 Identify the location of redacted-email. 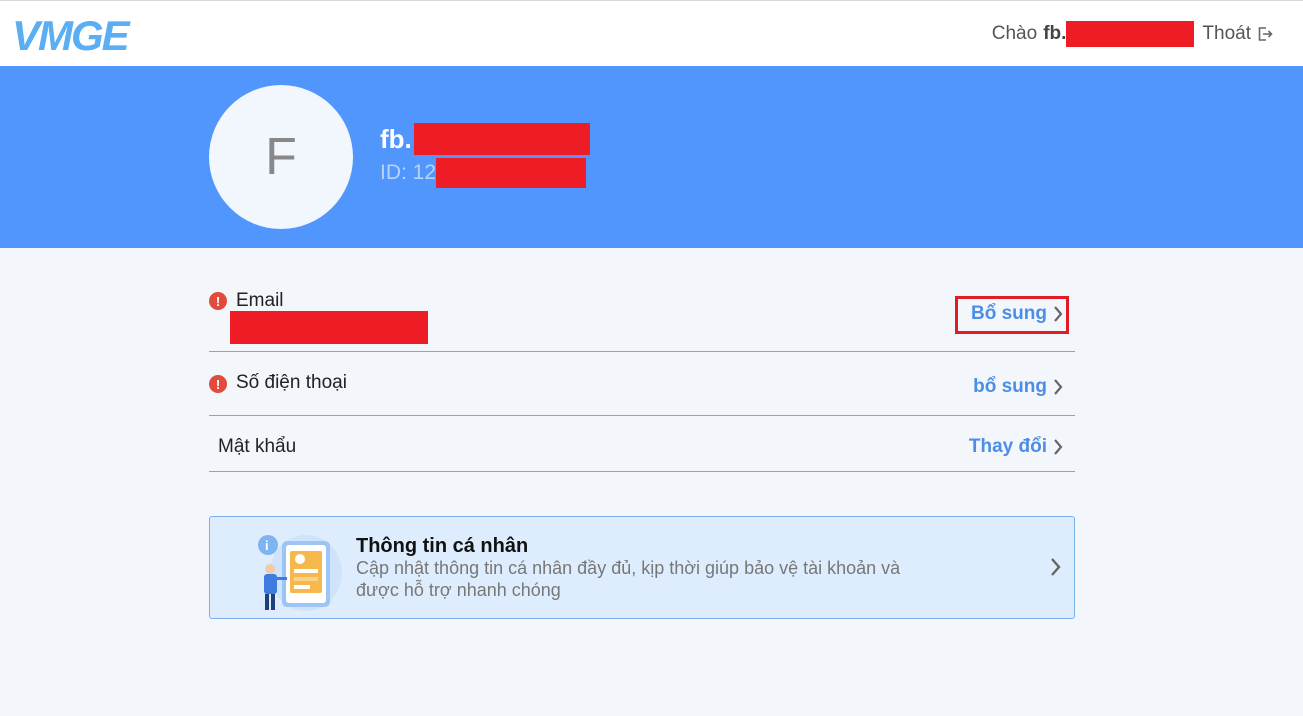
(329, 327).